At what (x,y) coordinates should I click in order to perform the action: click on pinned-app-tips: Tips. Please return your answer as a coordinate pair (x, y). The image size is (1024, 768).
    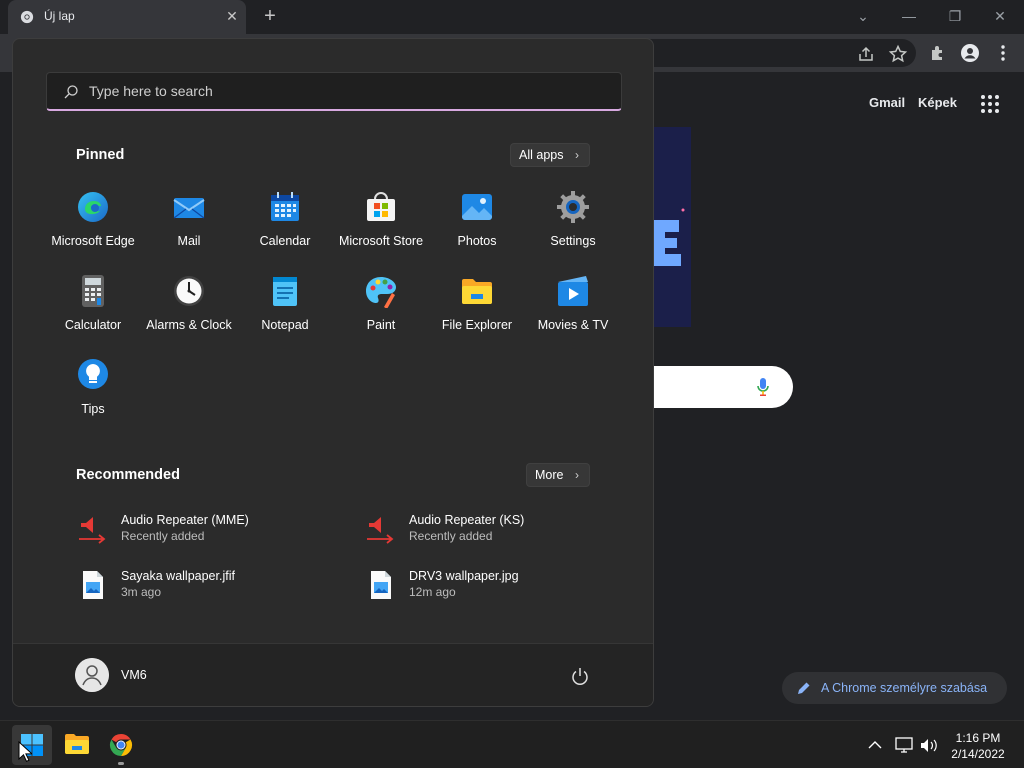
    Looking at the image, I should click on (93, 398).